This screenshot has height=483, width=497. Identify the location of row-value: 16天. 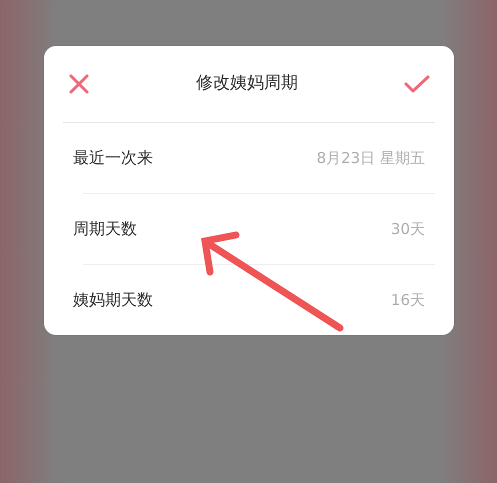
(407, 300).